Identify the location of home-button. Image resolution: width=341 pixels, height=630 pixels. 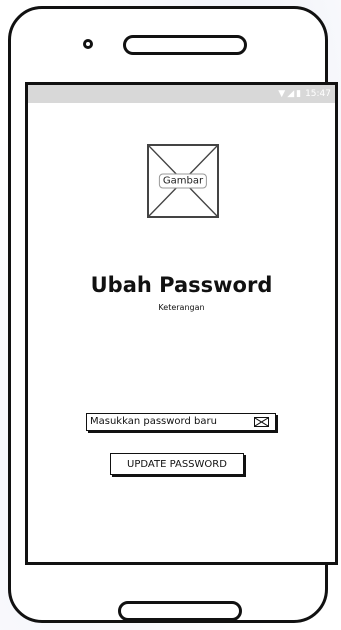
(180, 611).